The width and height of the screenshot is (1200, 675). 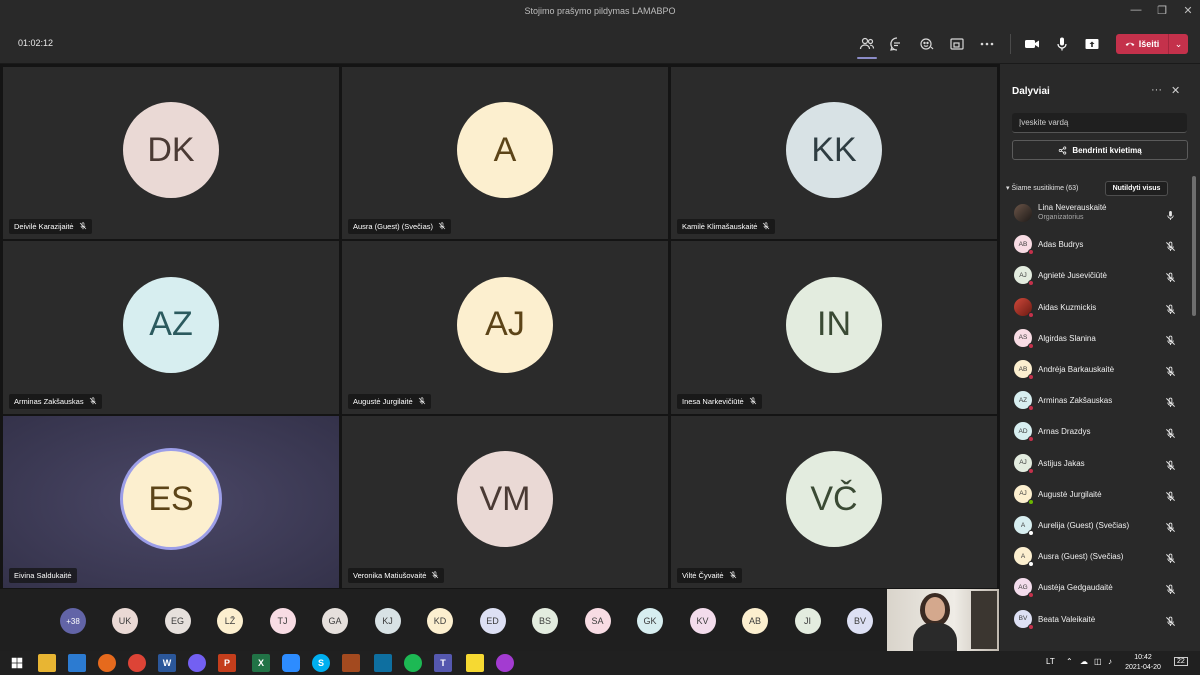 I want to click on video-tile: KK Kamilė Klimašauskaitė, so click(x=834, y=153).